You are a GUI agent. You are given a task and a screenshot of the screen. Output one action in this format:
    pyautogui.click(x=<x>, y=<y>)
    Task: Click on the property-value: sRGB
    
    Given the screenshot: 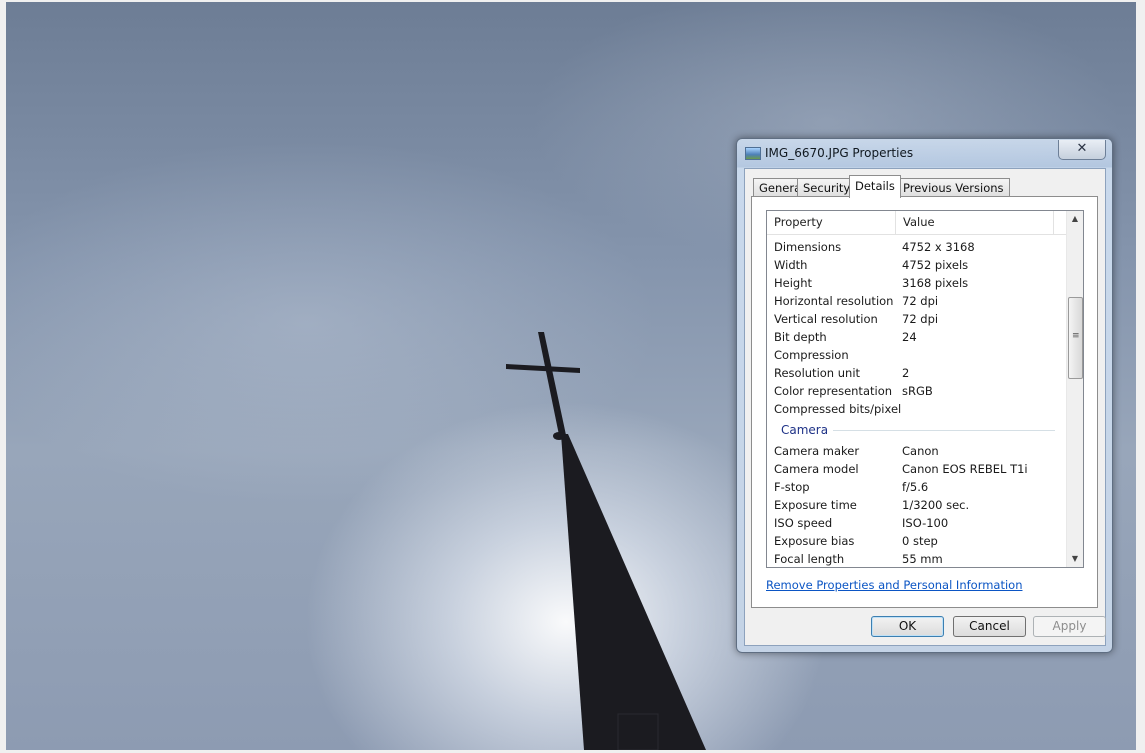 What is the action you would take?
    pyautogui.click(x=917, y=391)
    